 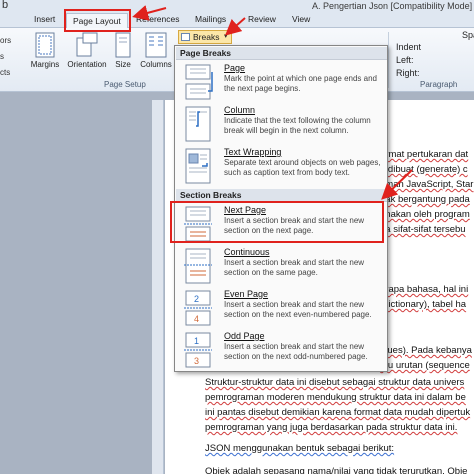 What do you see at coordinates (123, 45) in the screenshot?
I see `page-size-icon` at bounding box center [123, 45].